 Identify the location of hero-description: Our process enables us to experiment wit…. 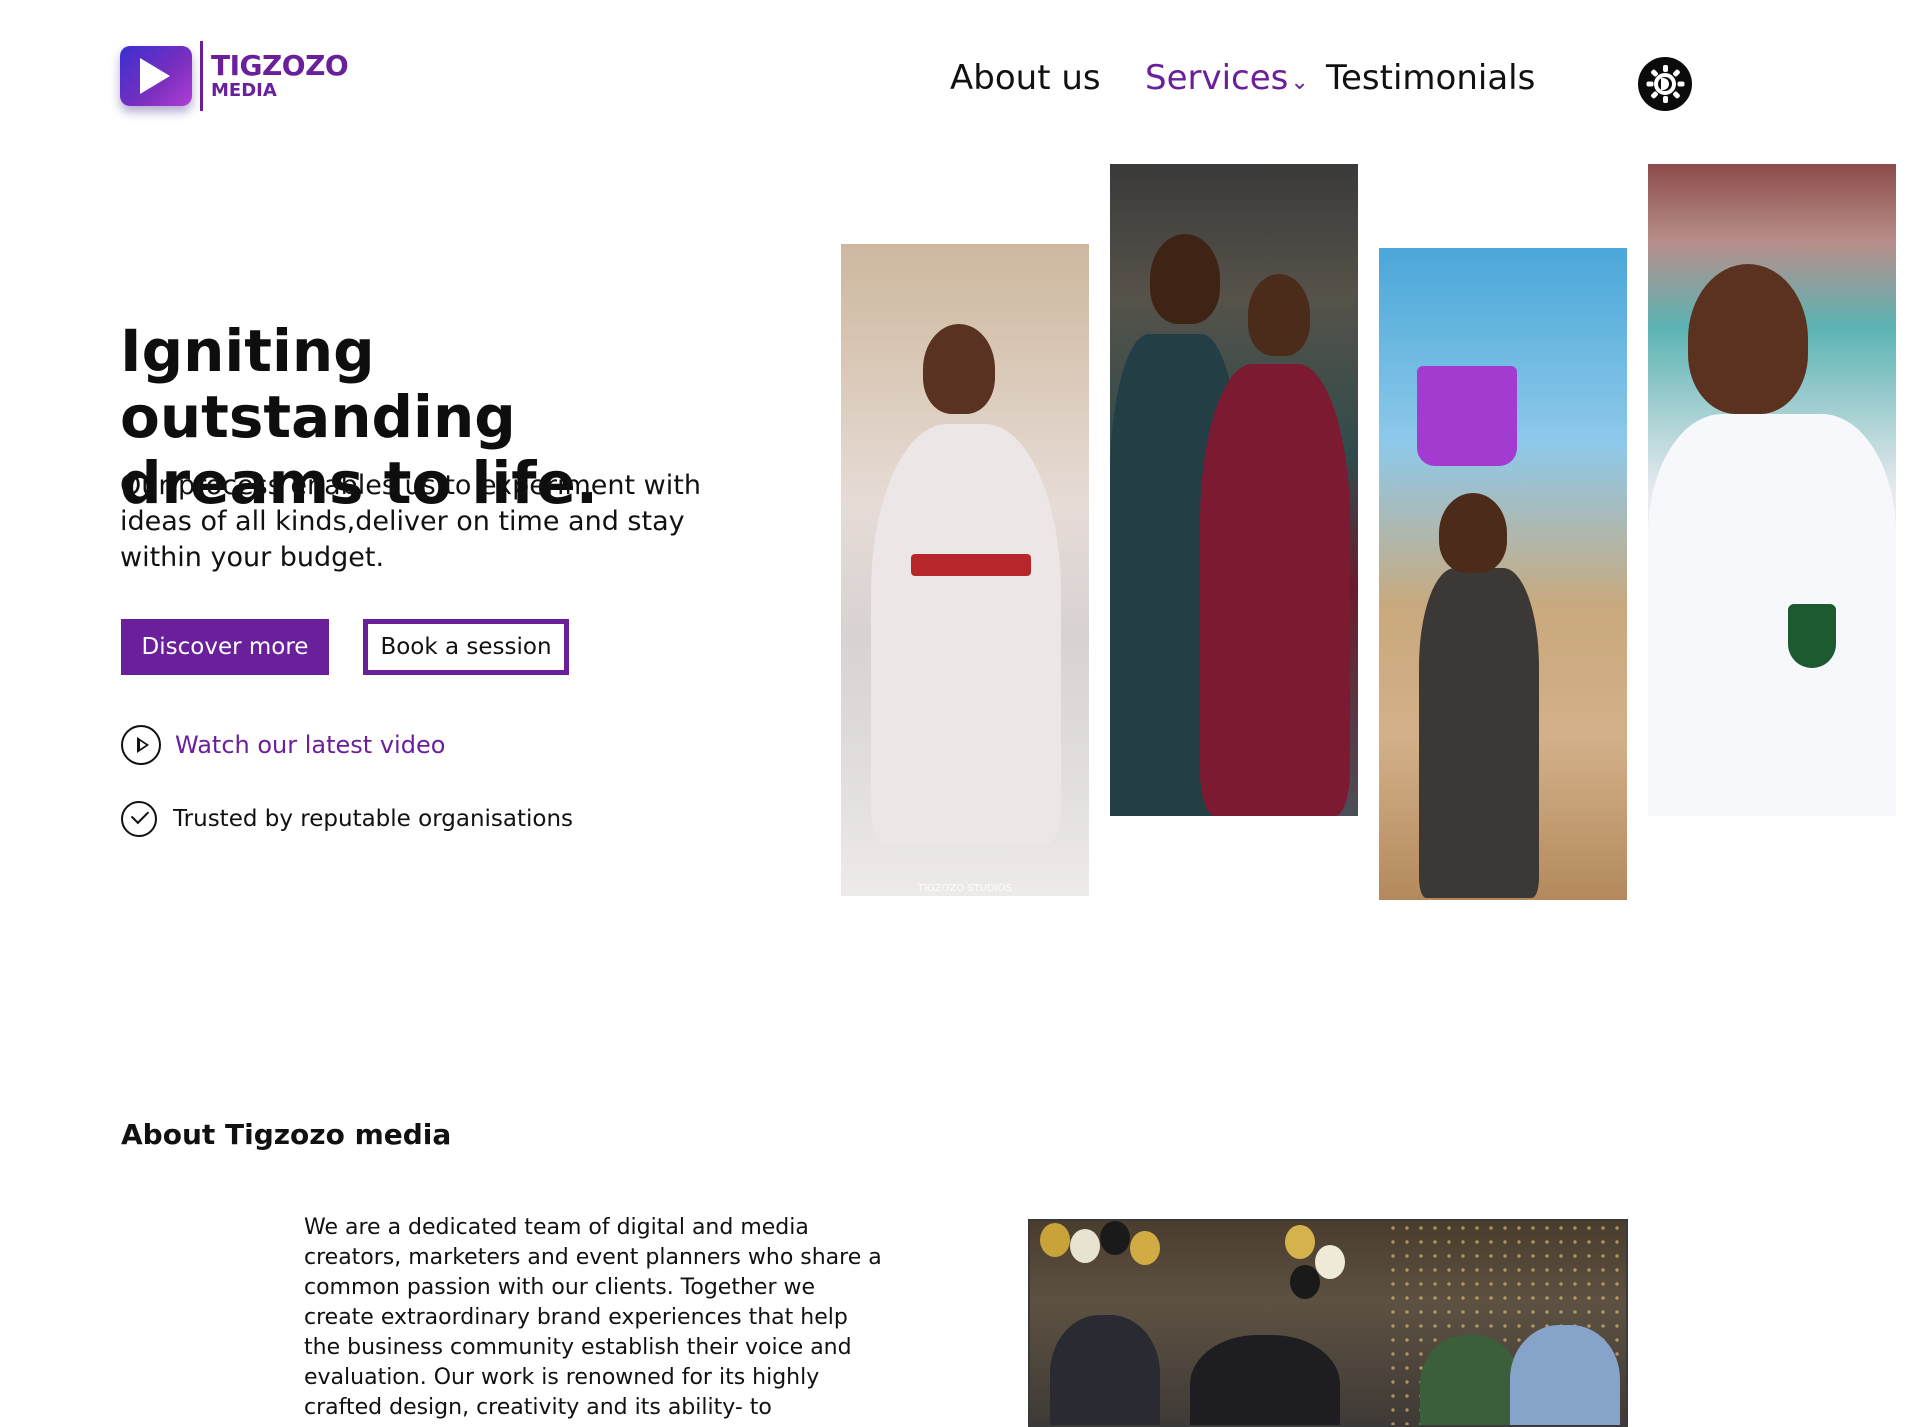
(410, 521).